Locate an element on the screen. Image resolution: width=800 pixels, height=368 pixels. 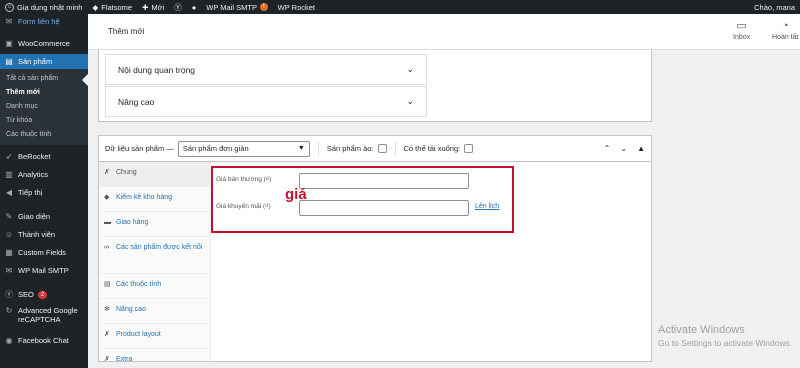
sidebar-item-label: Tiếp thị is located at coordinates (30, 192).